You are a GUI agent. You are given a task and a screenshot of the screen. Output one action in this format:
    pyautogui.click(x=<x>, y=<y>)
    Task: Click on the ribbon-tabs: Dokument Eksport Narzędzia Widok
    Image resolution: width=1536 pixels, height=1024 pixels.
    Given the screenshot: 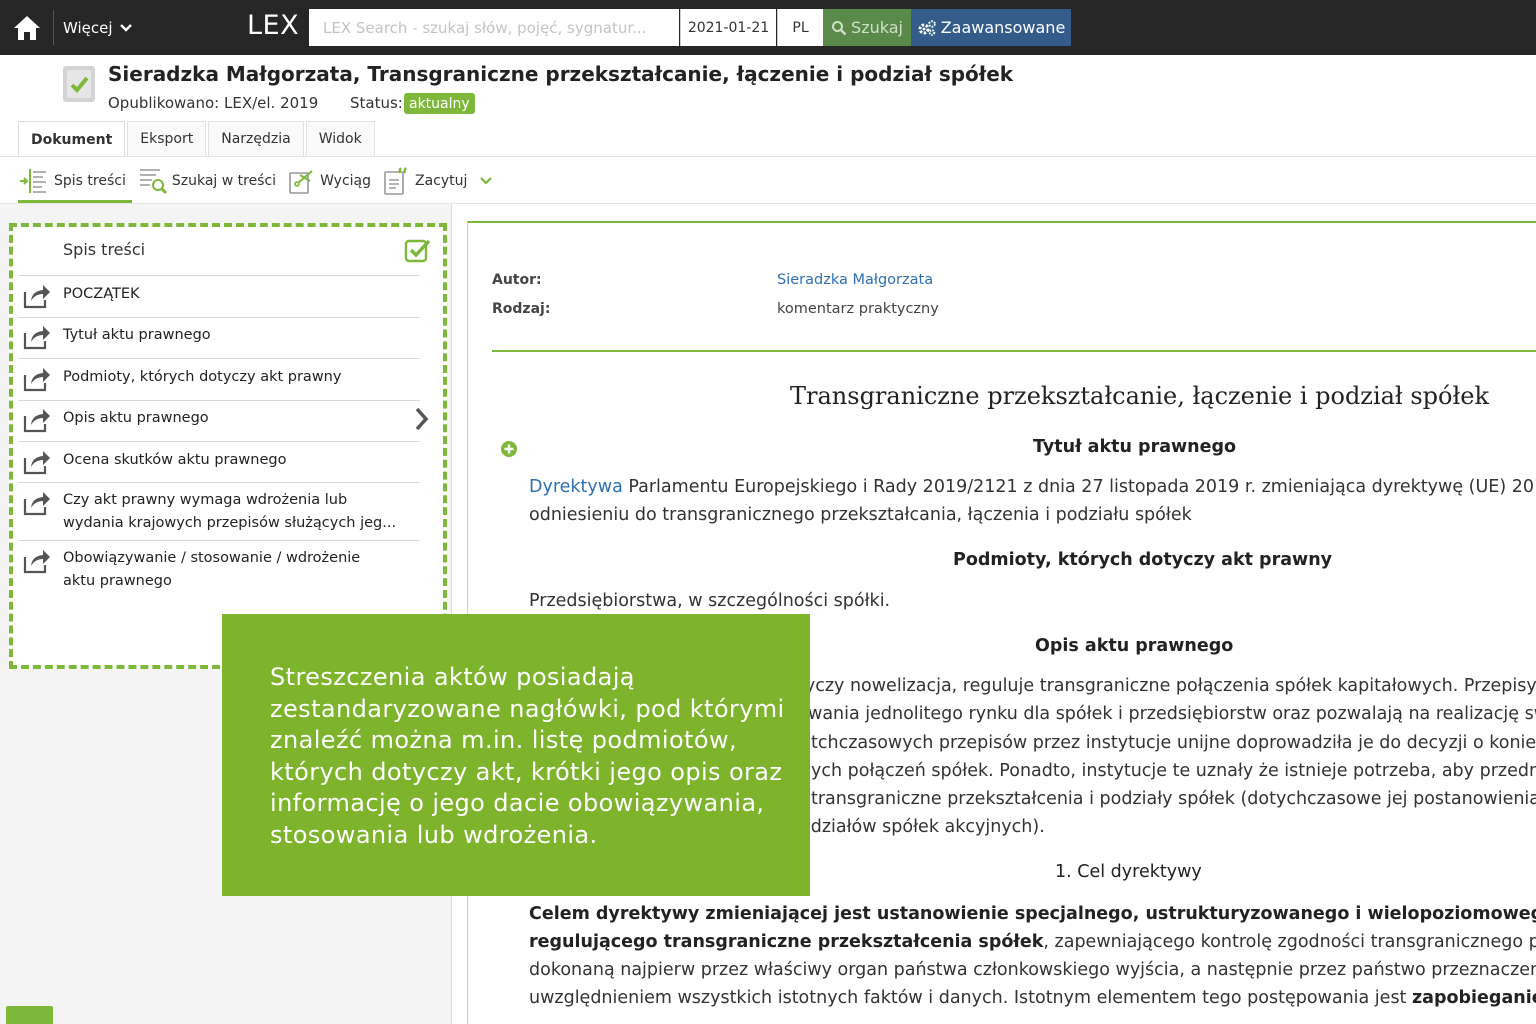 What is the action you would take?
    pyautogui.click(x=197, y=139)
    